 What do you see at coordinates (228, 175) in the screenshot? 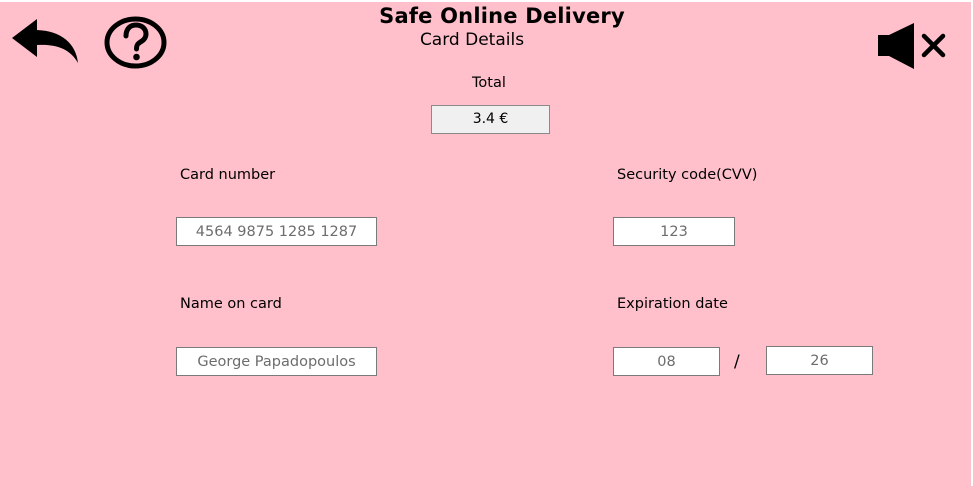
I see `card-number-label: Card number` at bounding box center [228, 175].